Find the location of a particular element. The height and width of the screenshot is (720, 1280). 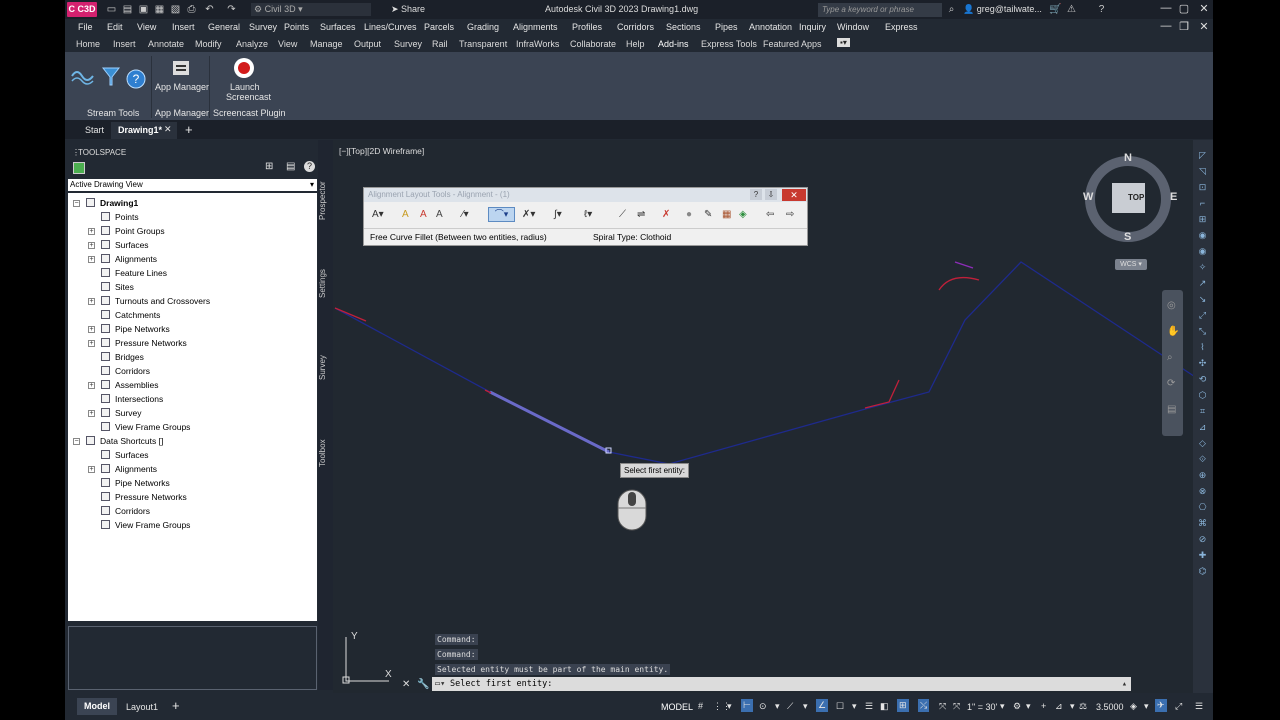

tree-item: Feature Lines is located at coordinates (134, 273).